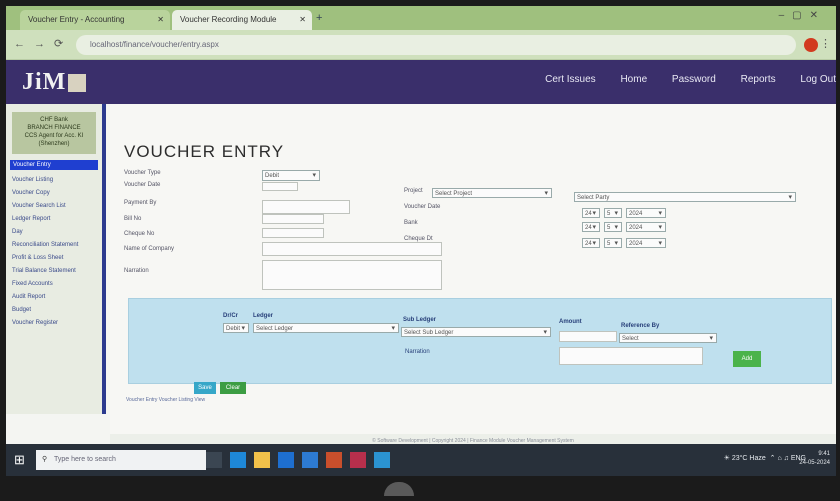 Image resolution: width=840 pixels, height=501 pixels. Describe the element at coordinates (591, 243) in the screenshot. I see `day-select-3: 24` at that location.